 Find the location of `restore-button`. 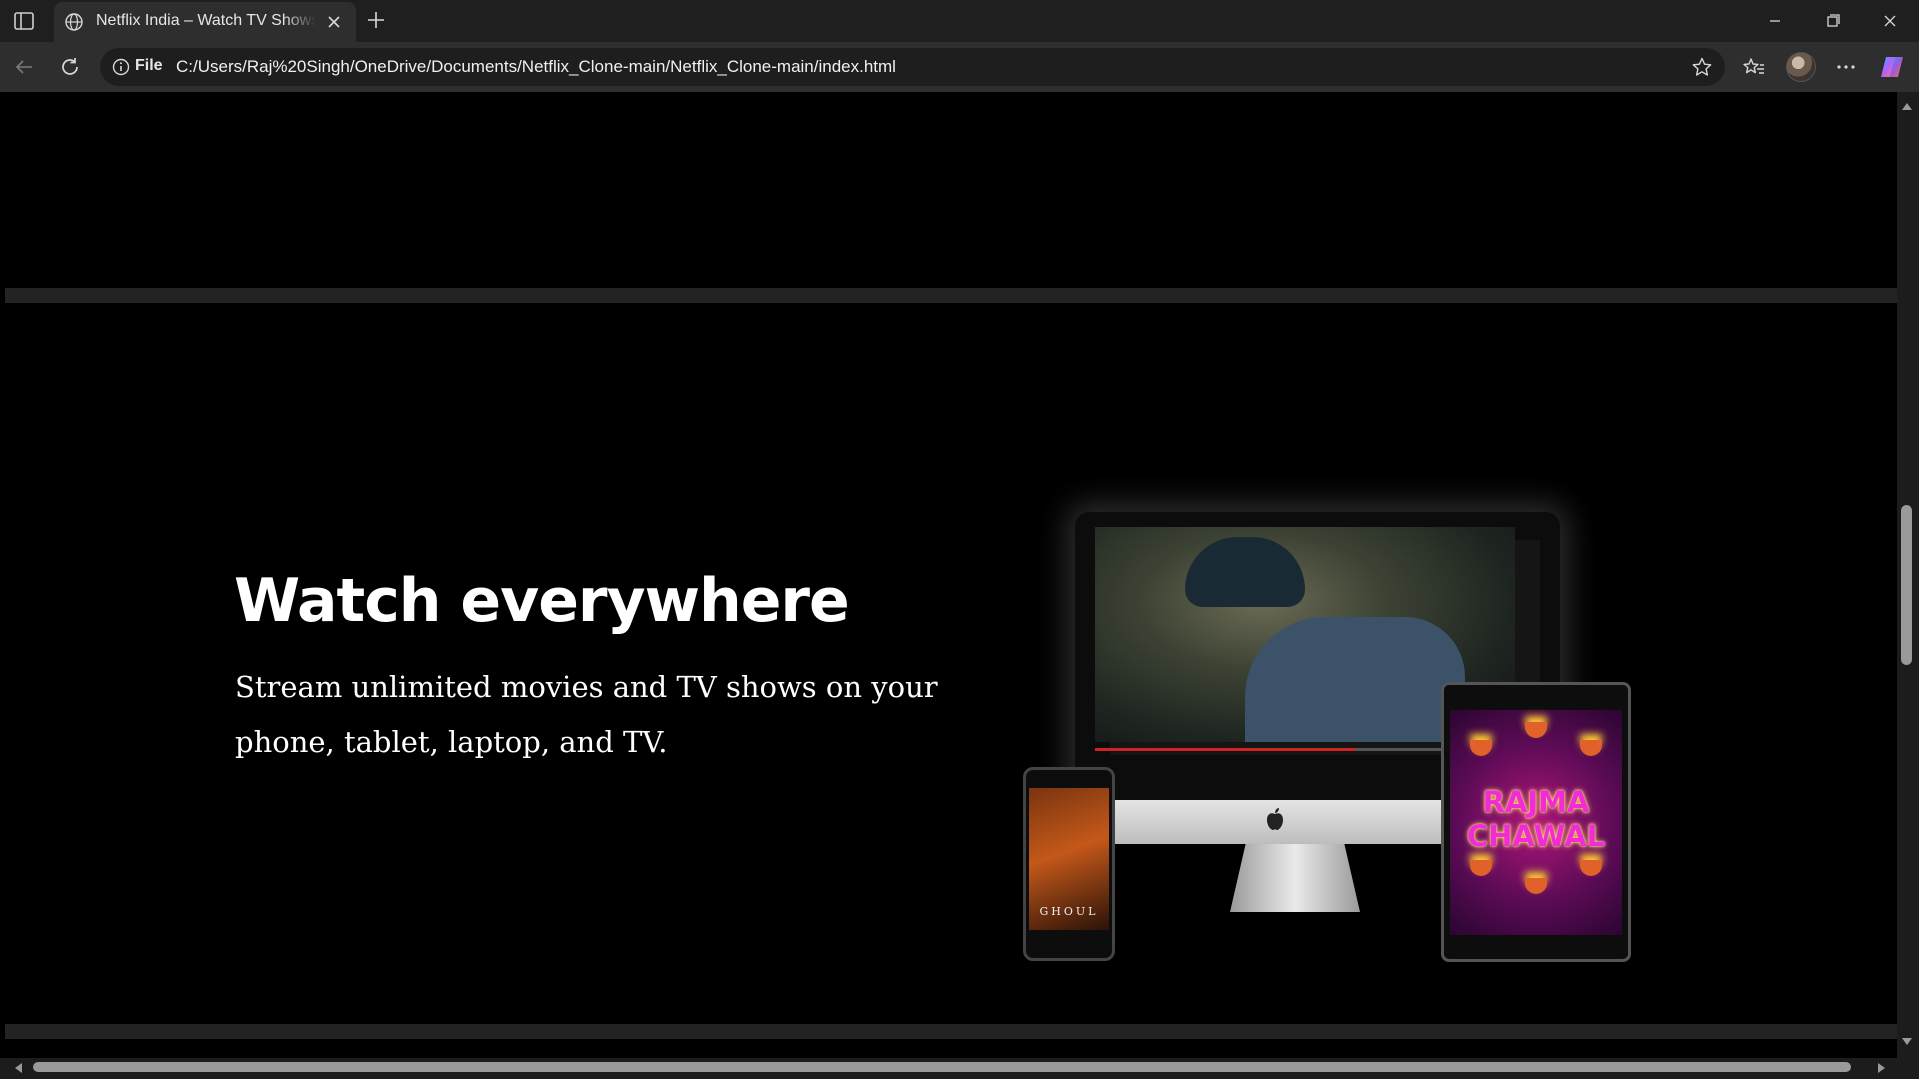

restore-button is located at coordinates (1833, 21).